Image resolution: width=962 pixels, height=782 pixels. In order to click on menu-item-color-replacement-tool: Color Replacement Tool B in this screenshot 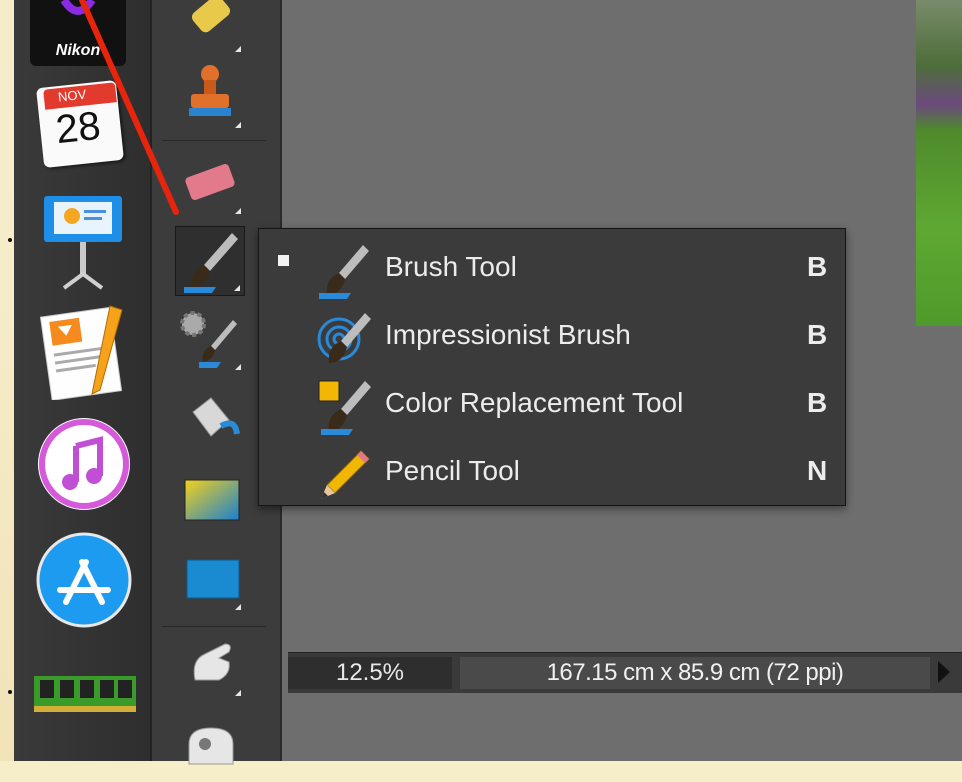, I will do `click(552, 405)`.